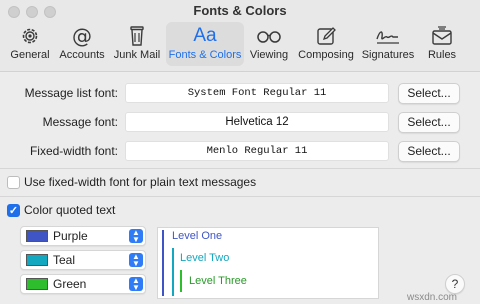 The width and height of the screenshot is (480, 304). I want to click on quote-level-1-color-label: Purple, so click(70, 236).